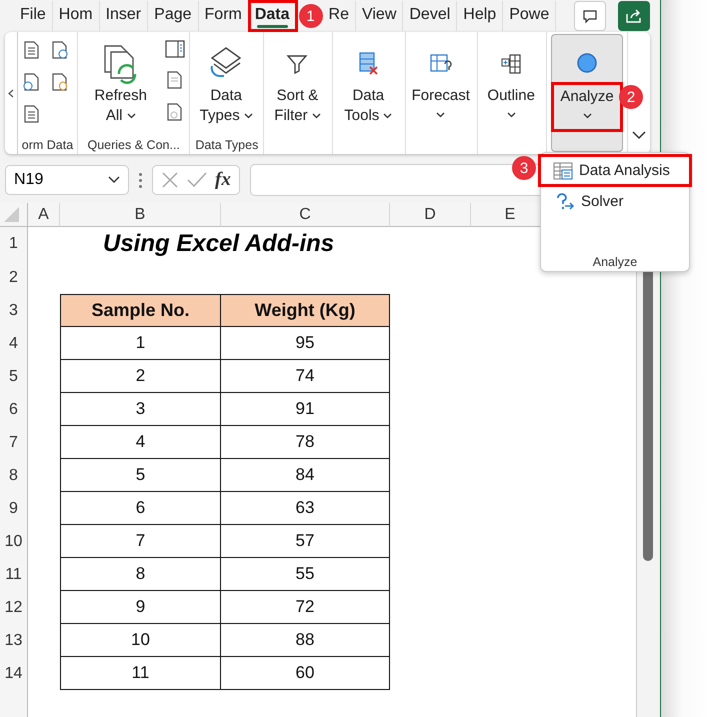 Image resolution: width=713 pixels, height=717 pixels. Describe the element at coordinates (297, 81) in the screenshot. I see `ribbon-button: Sort & Filter` at that location.